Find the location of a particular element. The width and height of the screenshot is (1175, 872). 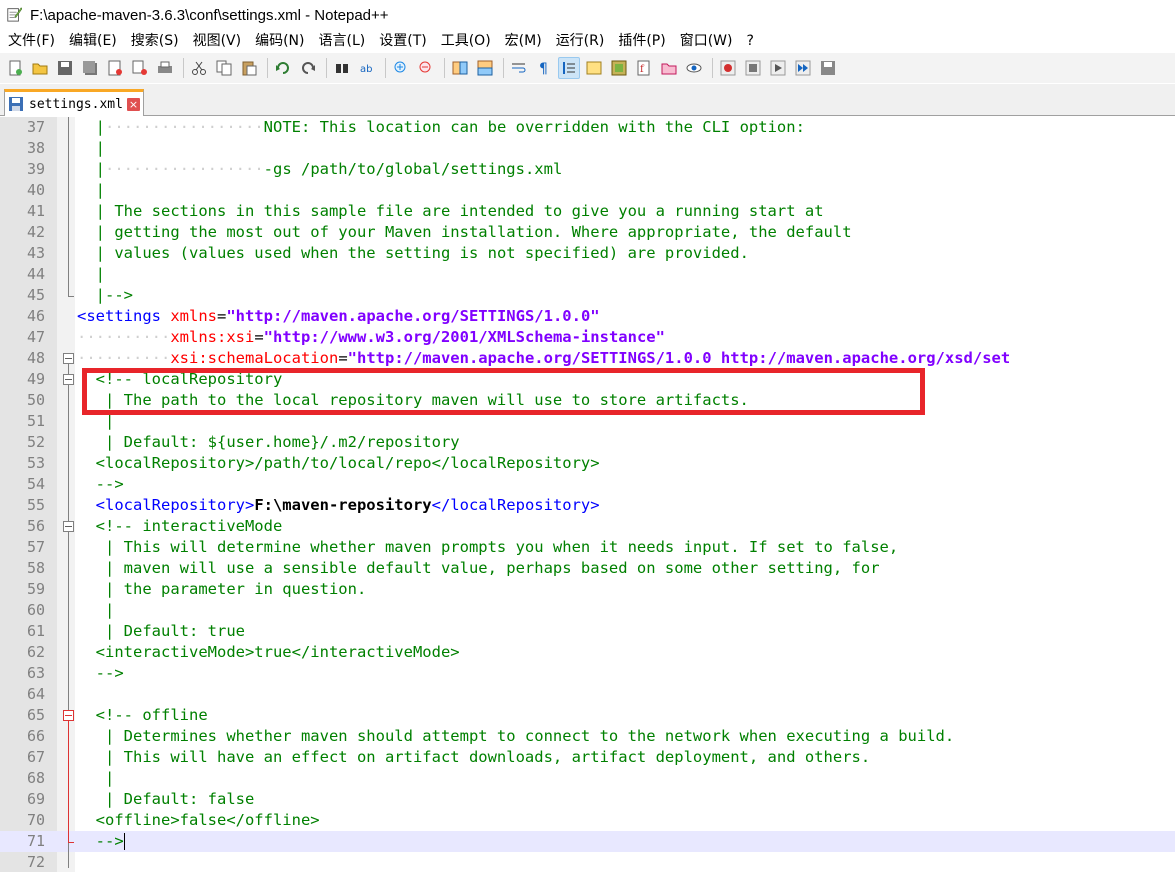

code-line: 72 is located at coordinates (587, 862).